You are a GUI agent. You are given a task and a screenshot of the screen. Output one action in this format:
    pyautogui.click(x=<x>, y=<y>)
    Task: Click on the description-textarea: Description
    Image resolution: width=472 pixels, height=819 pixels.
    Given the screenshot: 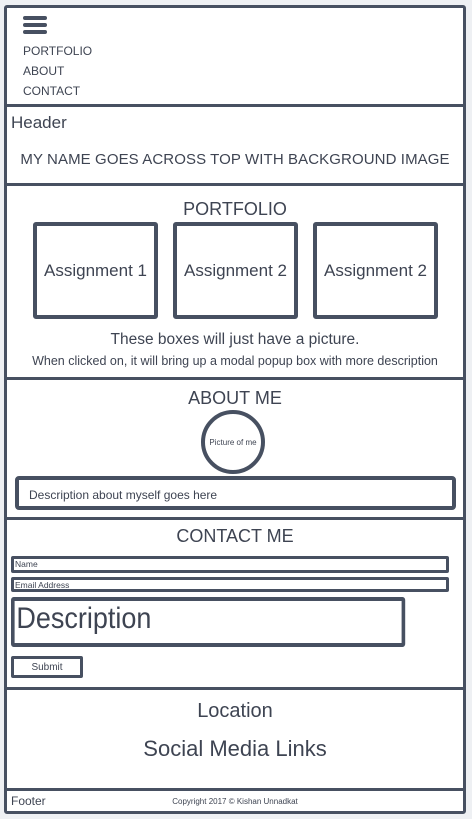 What is the action you would take?
    pyautogui.click(x=208, y=622)
    